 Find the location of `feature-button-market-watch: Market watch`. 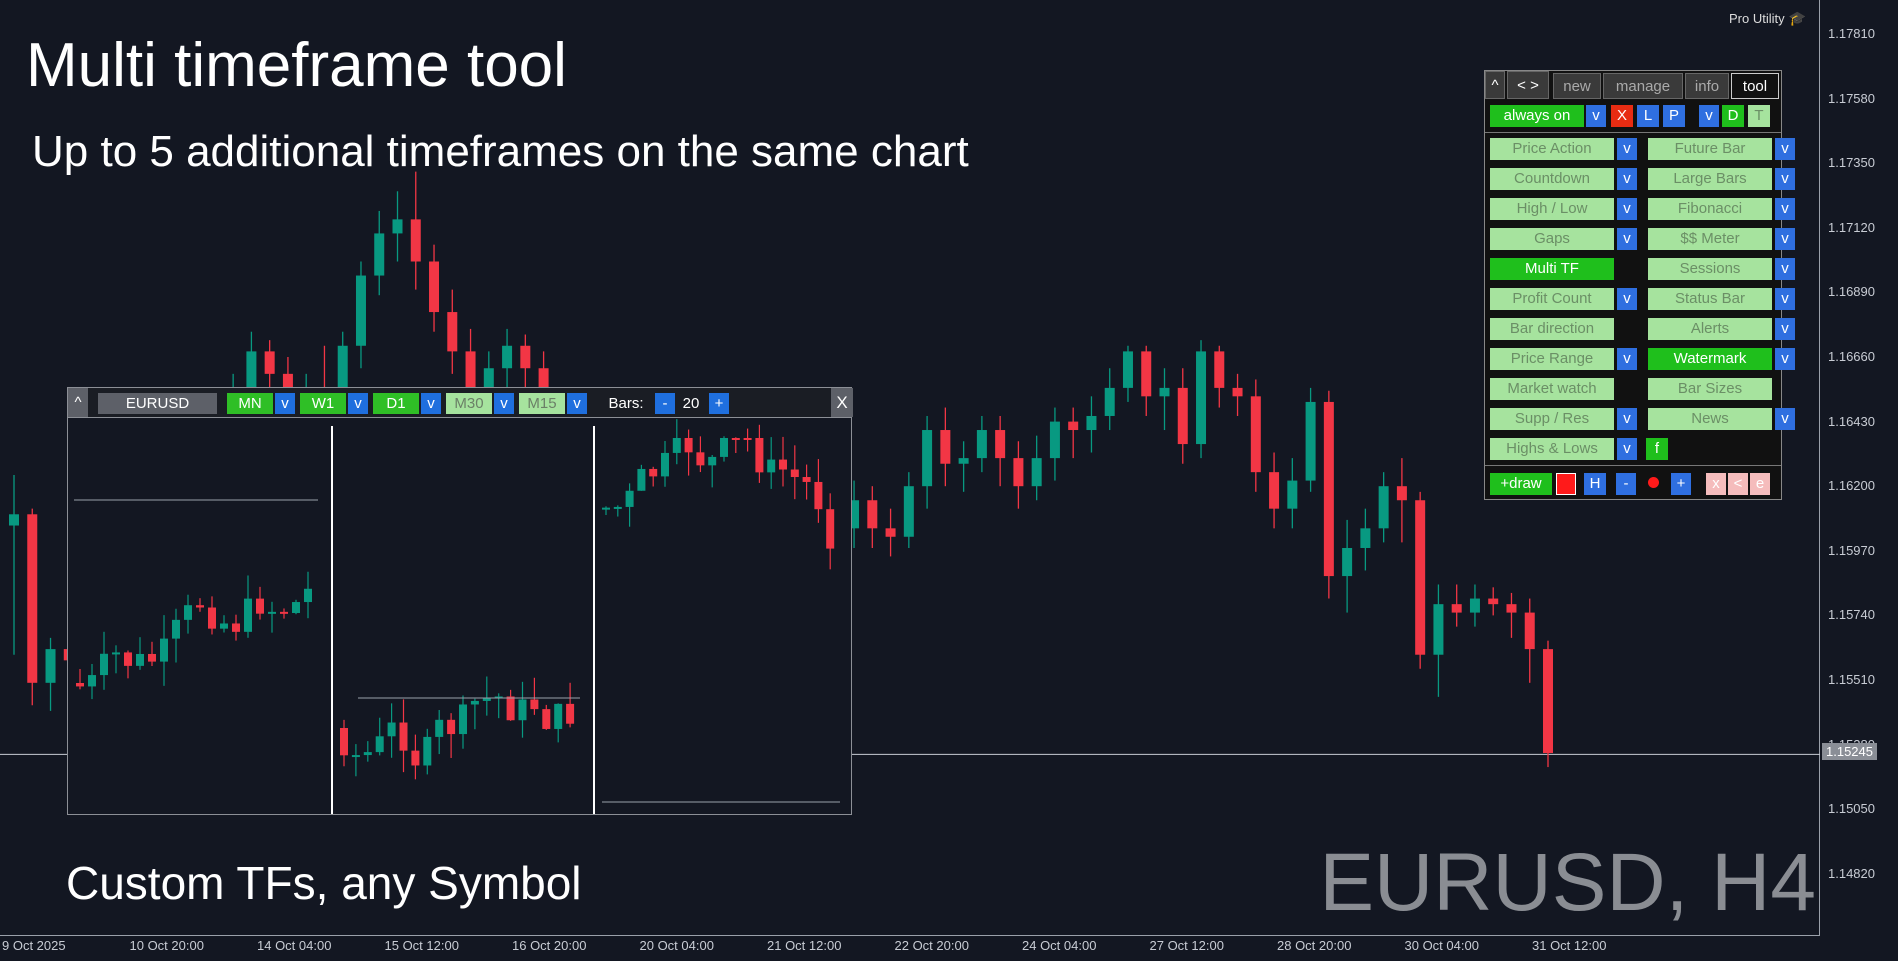

feature-button-market-watch: Market watch is located at coordinates (1552, 389).